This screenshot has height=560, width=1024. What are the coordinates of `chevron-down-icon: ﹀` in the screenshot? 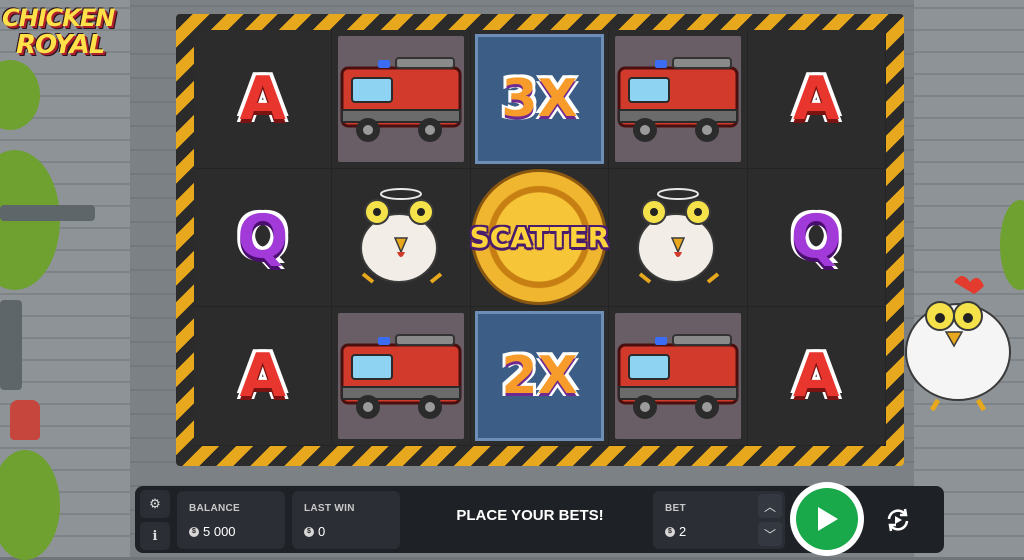 It's located at (769, 534).